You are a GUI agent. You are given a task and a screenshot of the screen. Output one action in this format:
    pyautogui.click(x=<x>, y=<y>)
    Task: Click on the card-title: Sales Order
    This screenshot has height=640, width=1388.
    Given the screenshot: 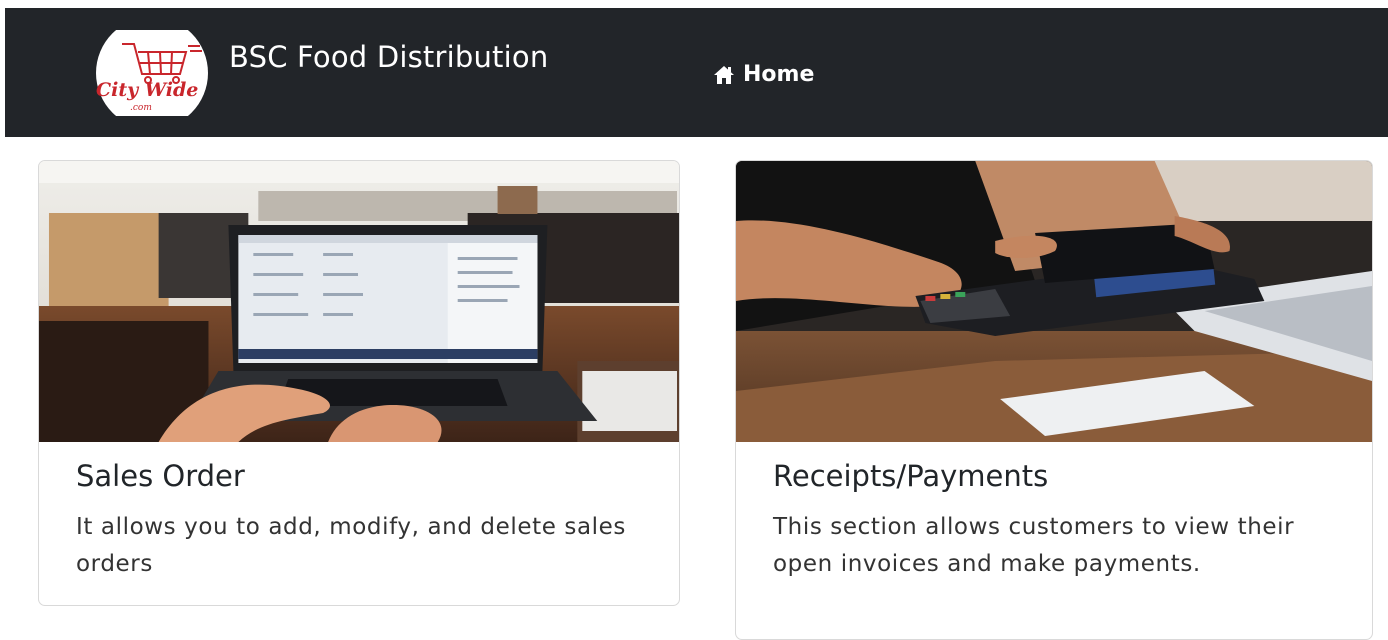 What is the action you would take?
    pyautogui.click(x=160, y=476)
    